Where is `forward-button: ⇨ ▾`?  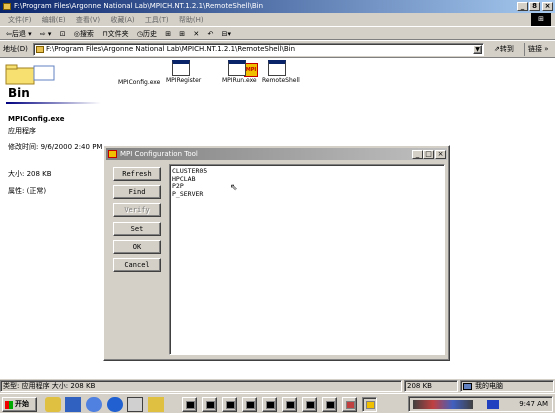
forward-button: ⇨ ▾ is located at coordinates (46, 34).